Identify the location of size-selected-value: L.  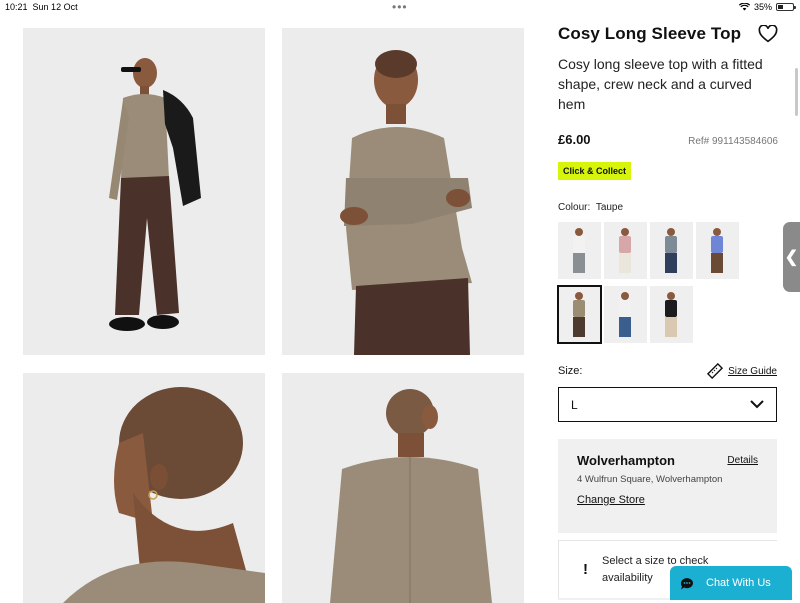
(574, 404).